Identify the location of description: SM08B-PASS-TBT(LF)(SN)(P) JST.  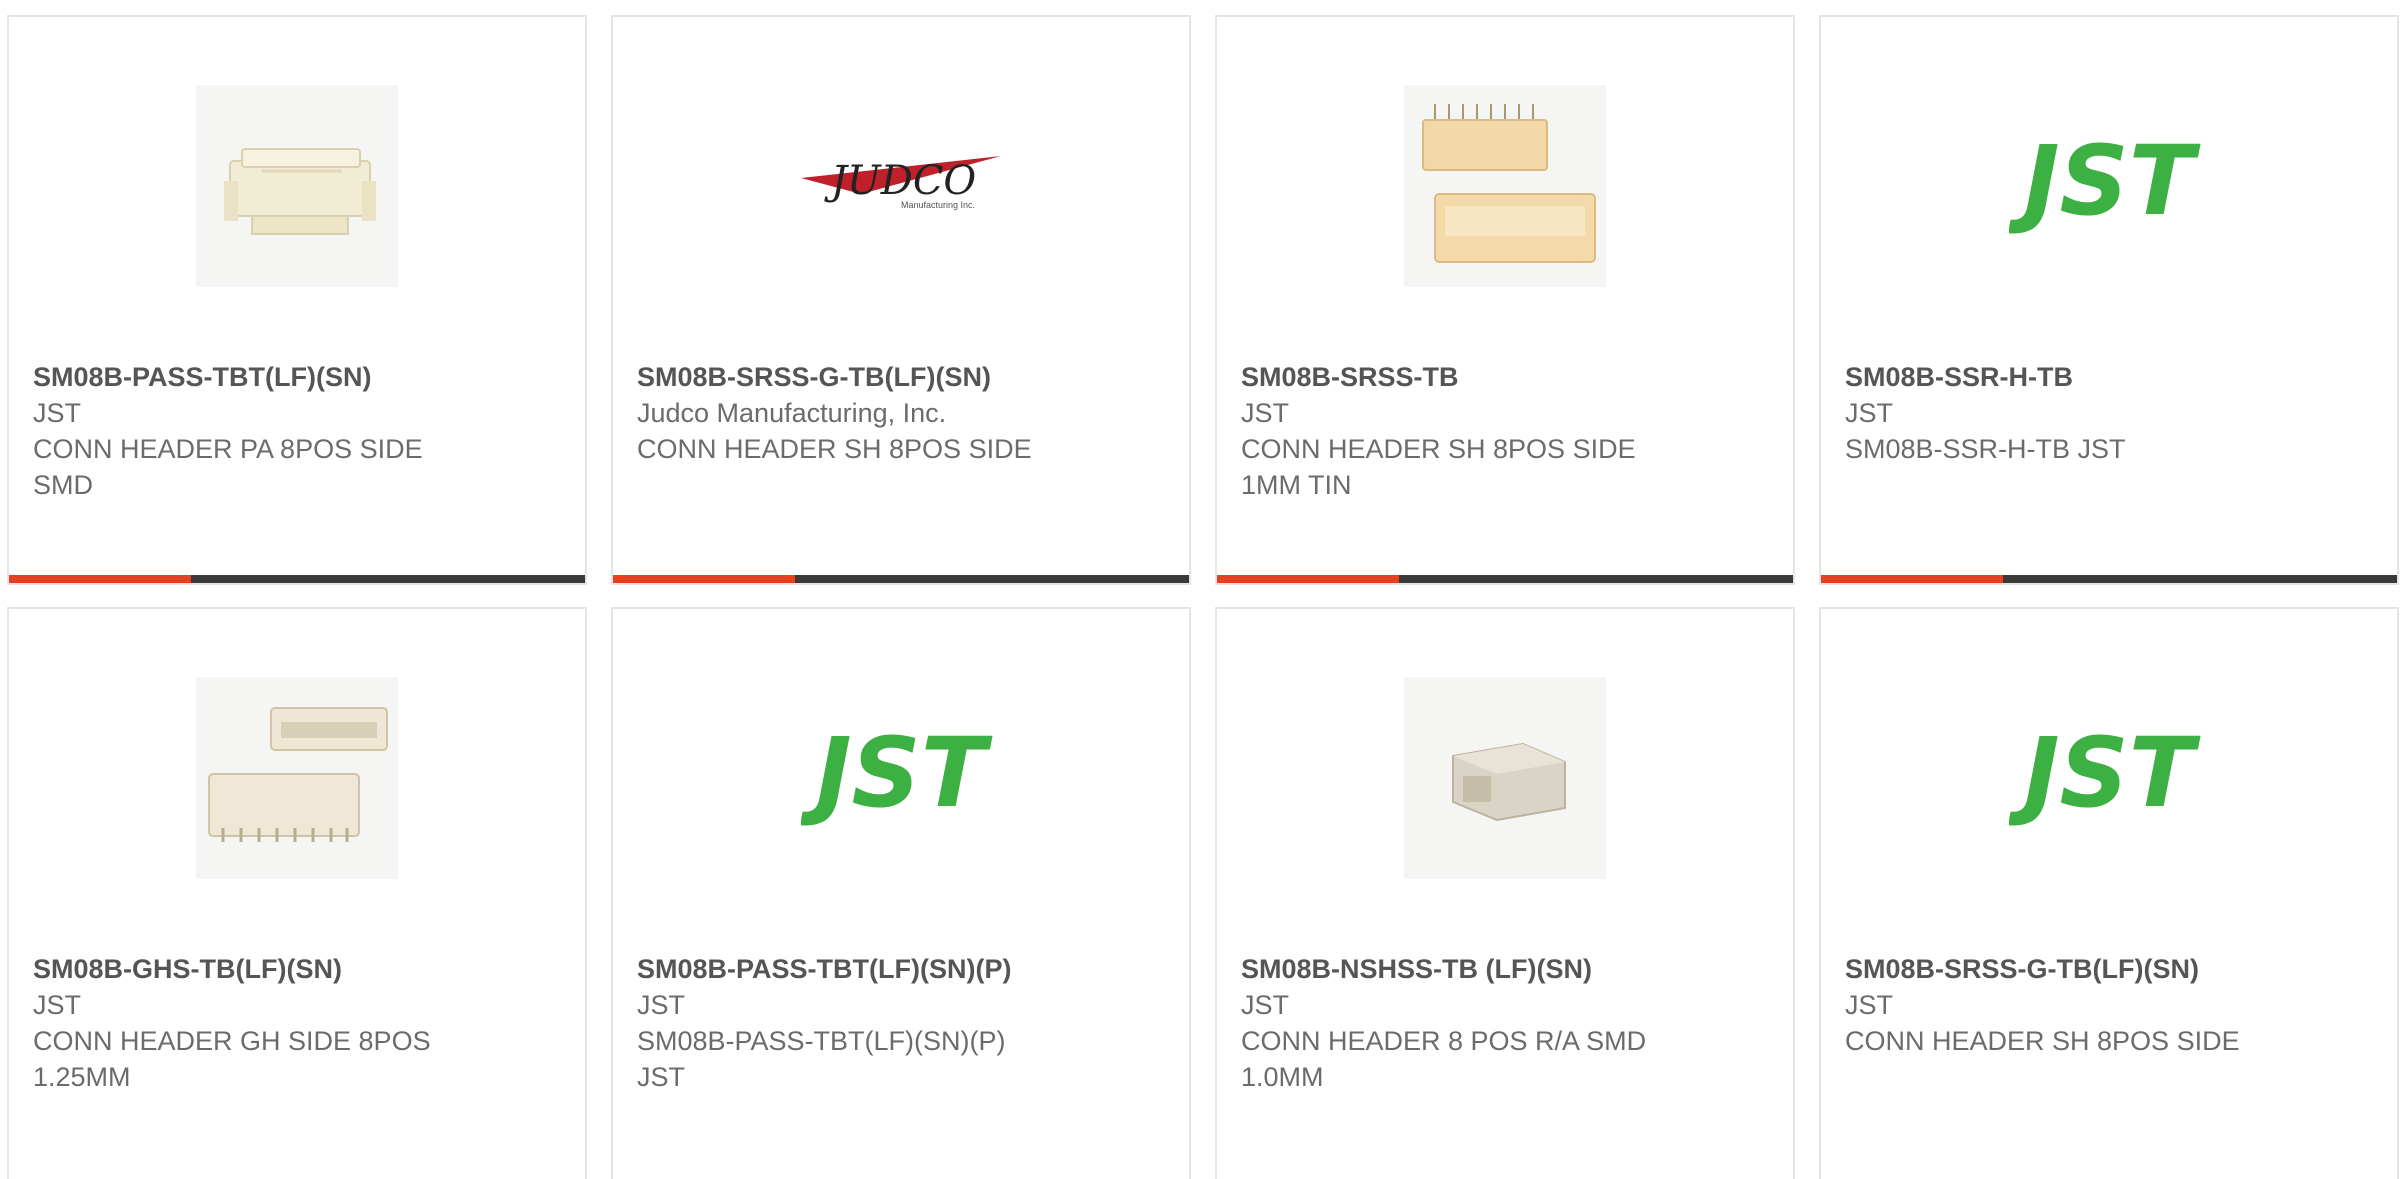
(821, 1059).